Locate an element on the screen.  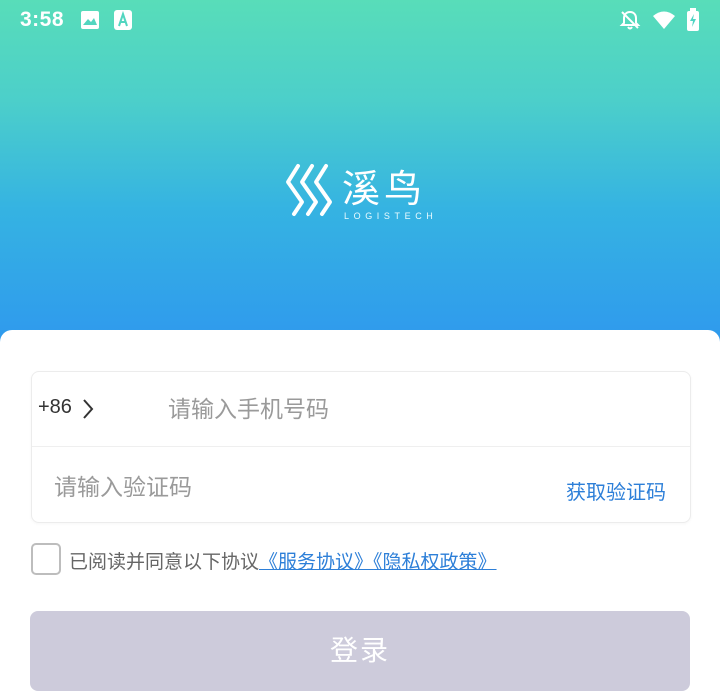
login-button: 登录 is located at coordinates (360, 651).